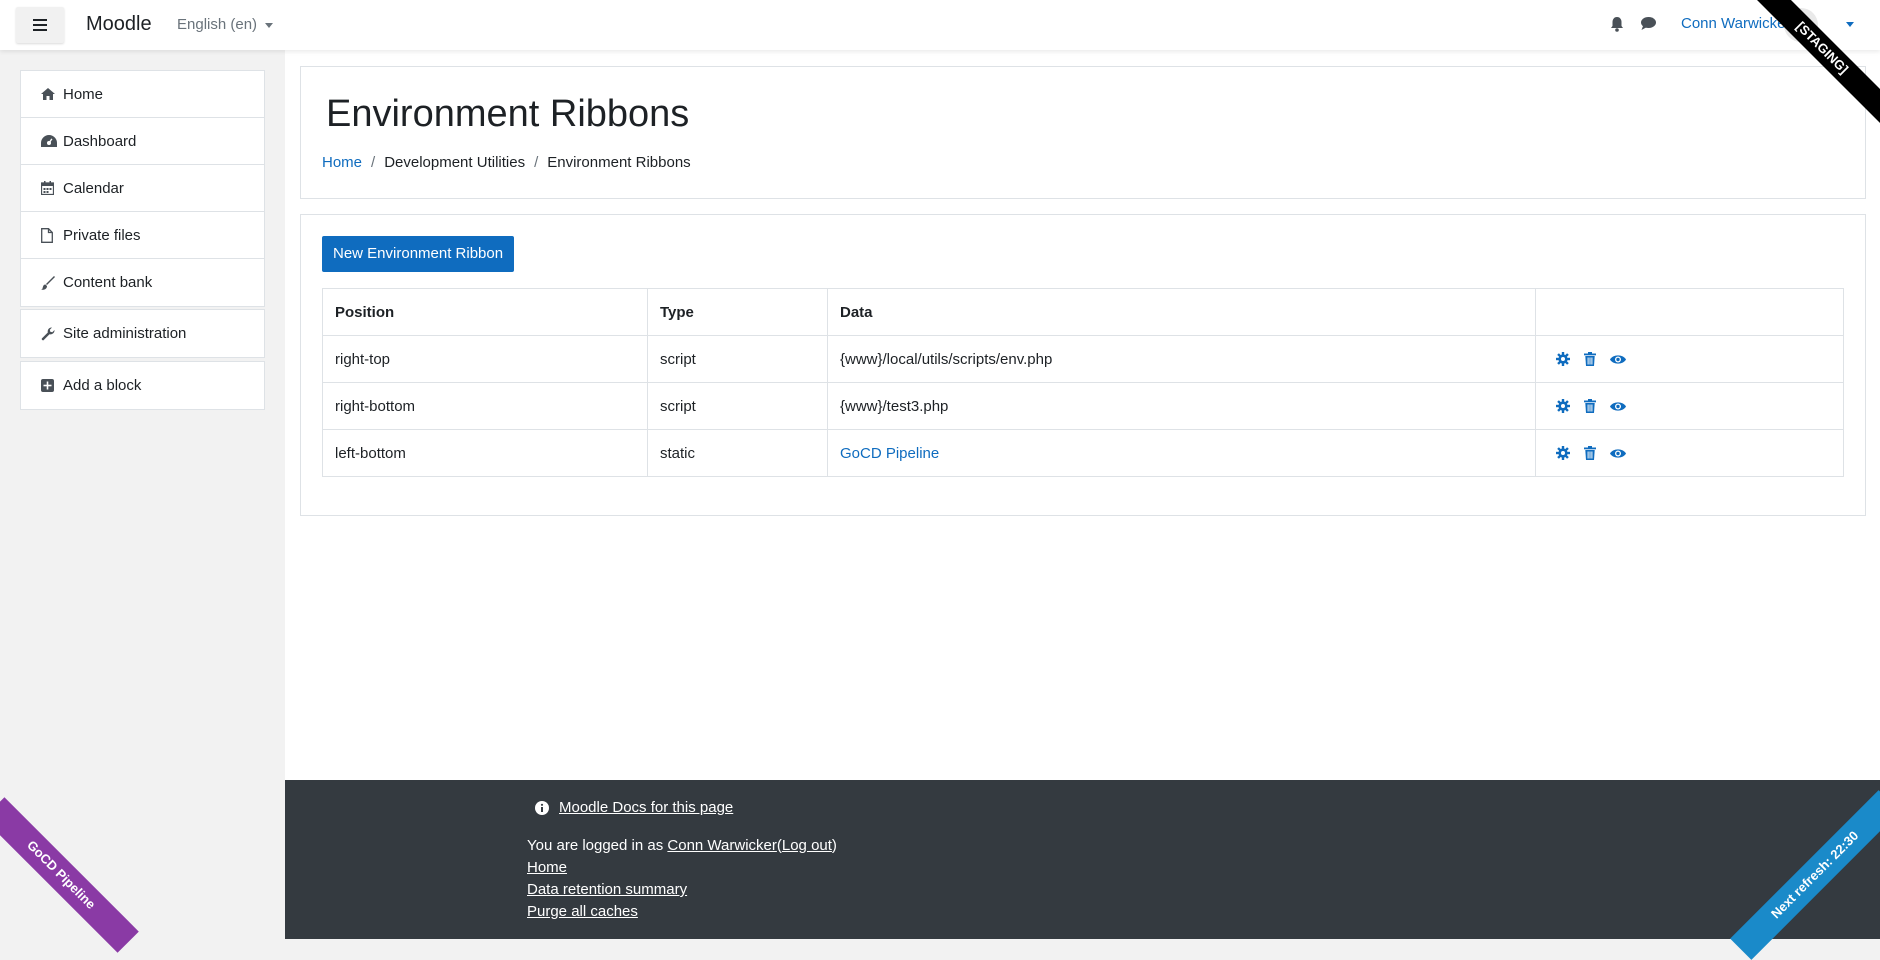 The image size is (1880, 960). Describe the element at coordinates (52, 188) in the screenshot. I see `calendar-icon` at that location.